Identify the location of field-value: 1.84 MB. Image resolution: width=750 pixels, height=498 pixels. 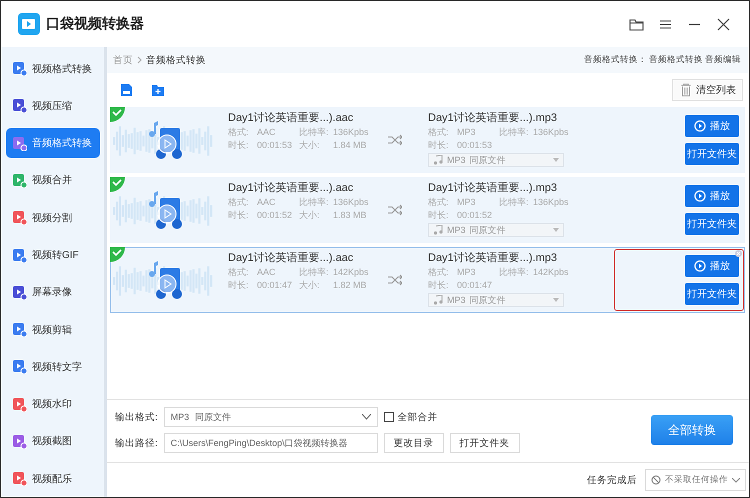
(350, 145).